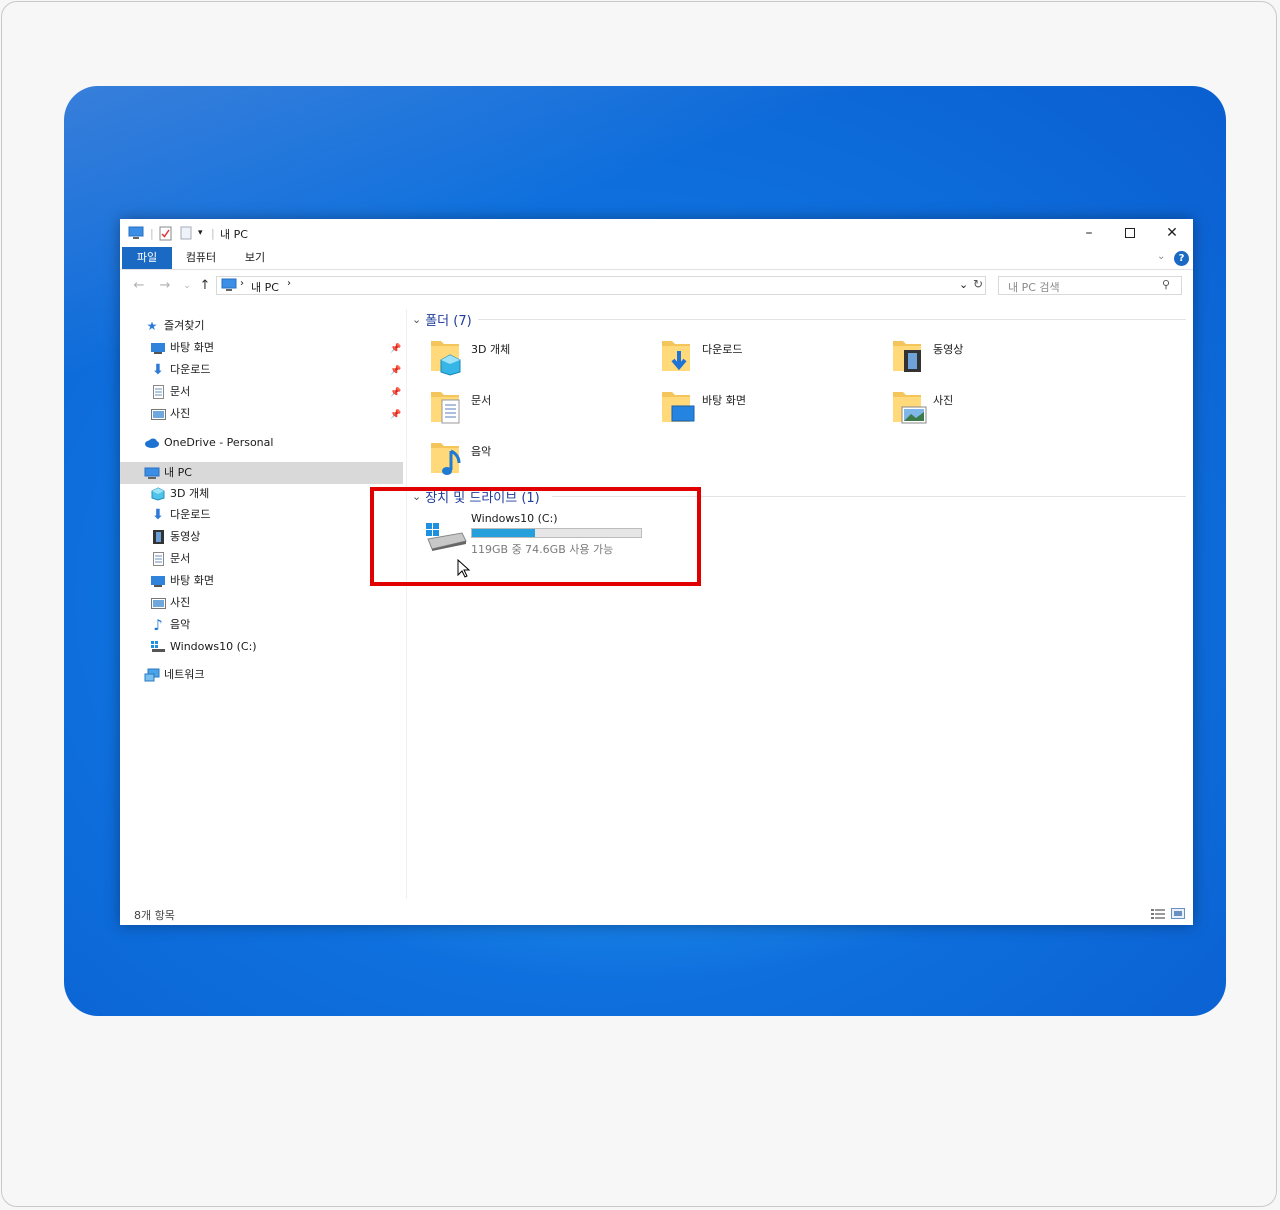 This screenshot has width=1280, height=1210. Describe the element at coordinates (943, 400) in the screenshot. I see `folder-label: 사진` at that location.